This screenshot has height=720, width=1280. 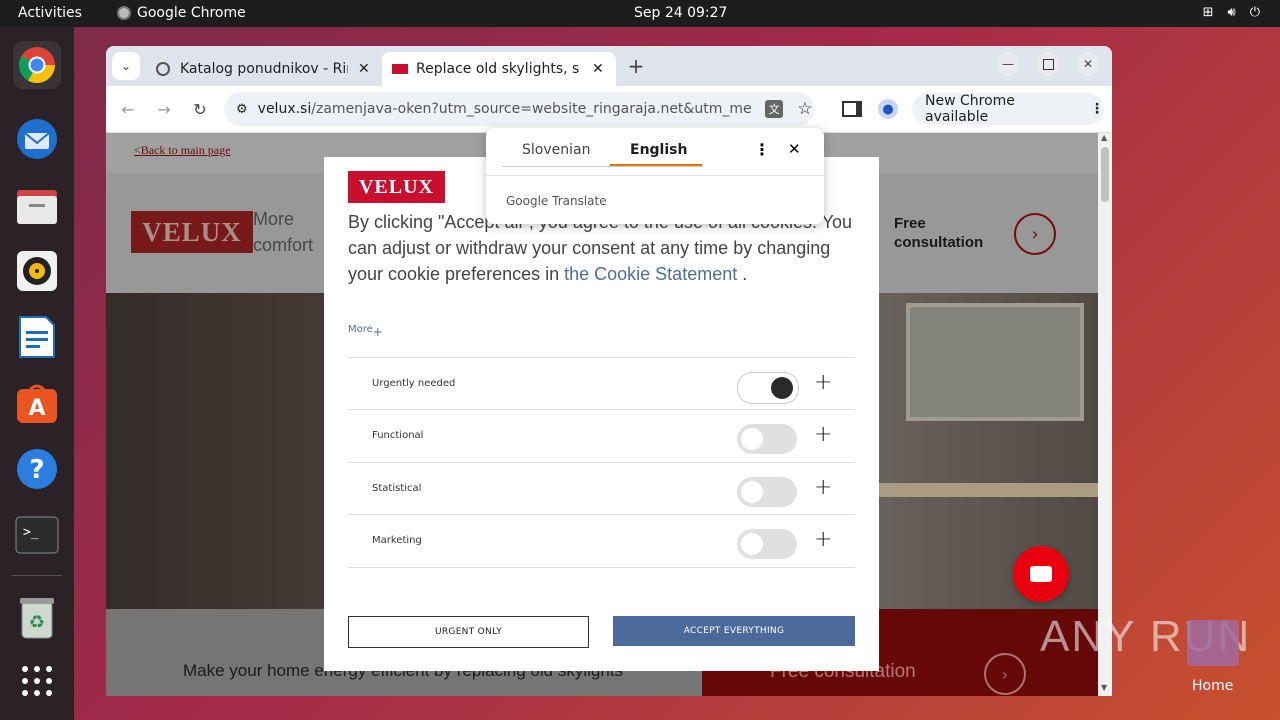 I want to click on reload-button: ↻, so click(x=200, y=109).